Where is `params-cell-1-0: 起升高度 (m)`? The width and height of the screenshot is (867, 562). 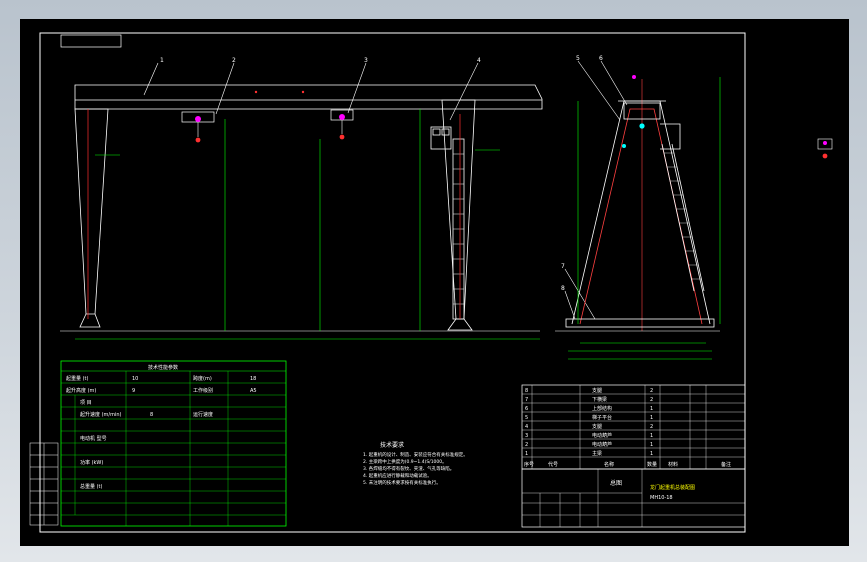 params-cell-1-0: 起升高度 (m) is located at coordinates (81, 390).